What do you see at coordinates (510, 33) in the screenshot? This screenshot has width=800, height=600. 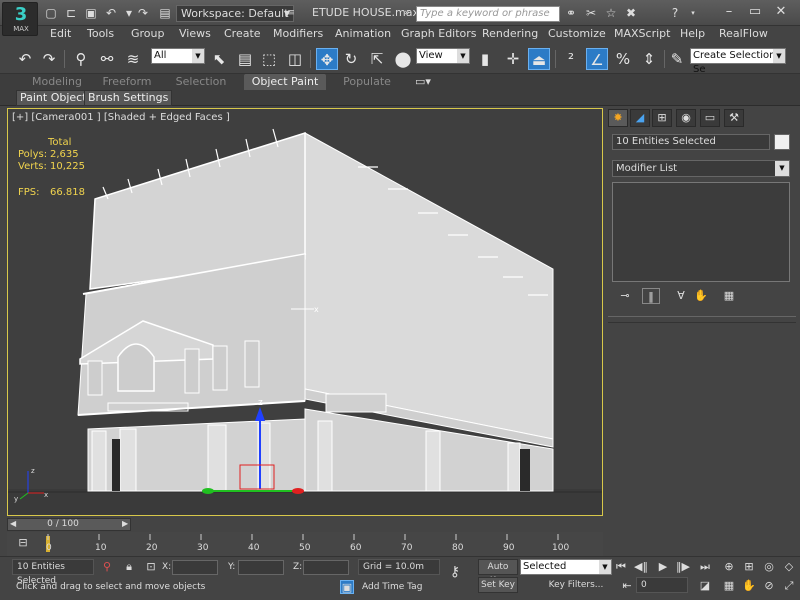 I see `menu-rendering: Rendering` at bounding box center [510, 33].